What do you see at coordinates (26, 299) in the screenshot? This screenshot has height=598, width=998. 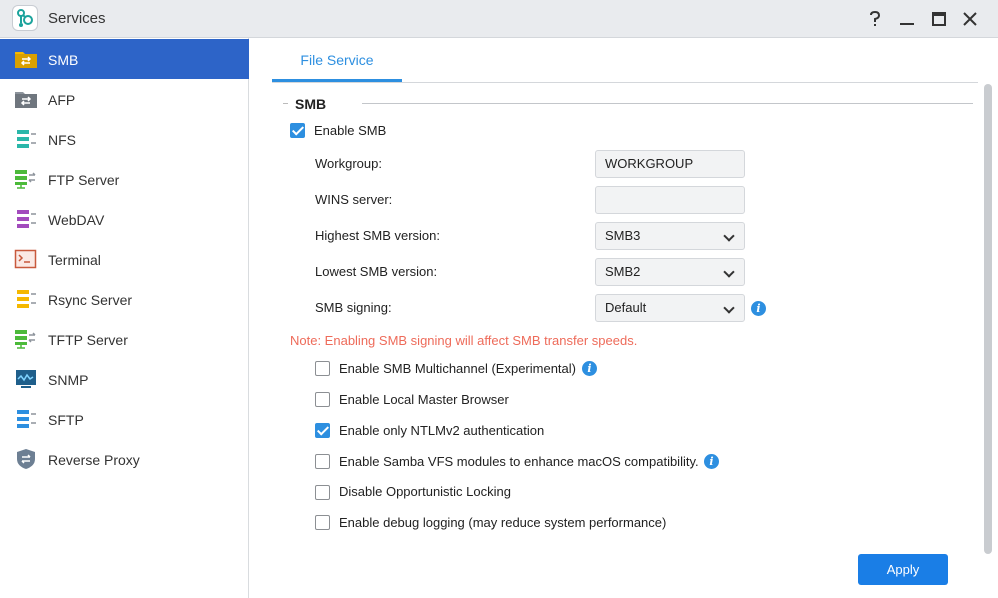 I see `rsync-server-icon` at bounding box center [26, 299].